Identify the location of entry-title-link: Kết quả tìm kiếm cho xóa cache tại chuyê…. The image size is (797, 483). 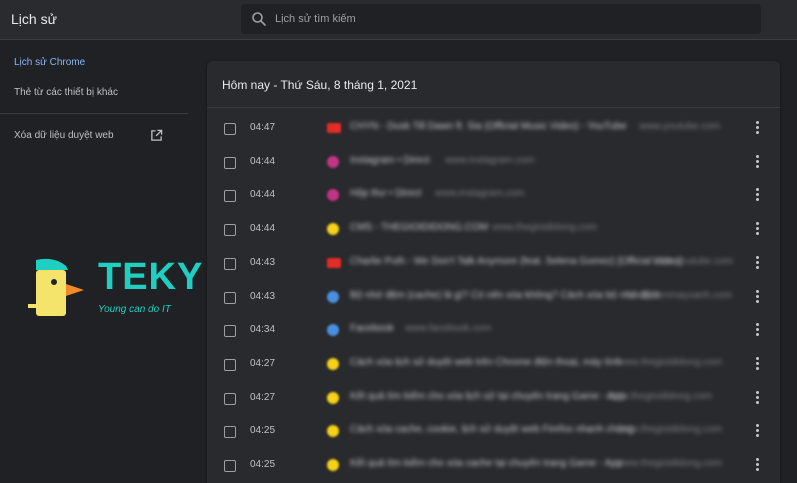
(486, 463).